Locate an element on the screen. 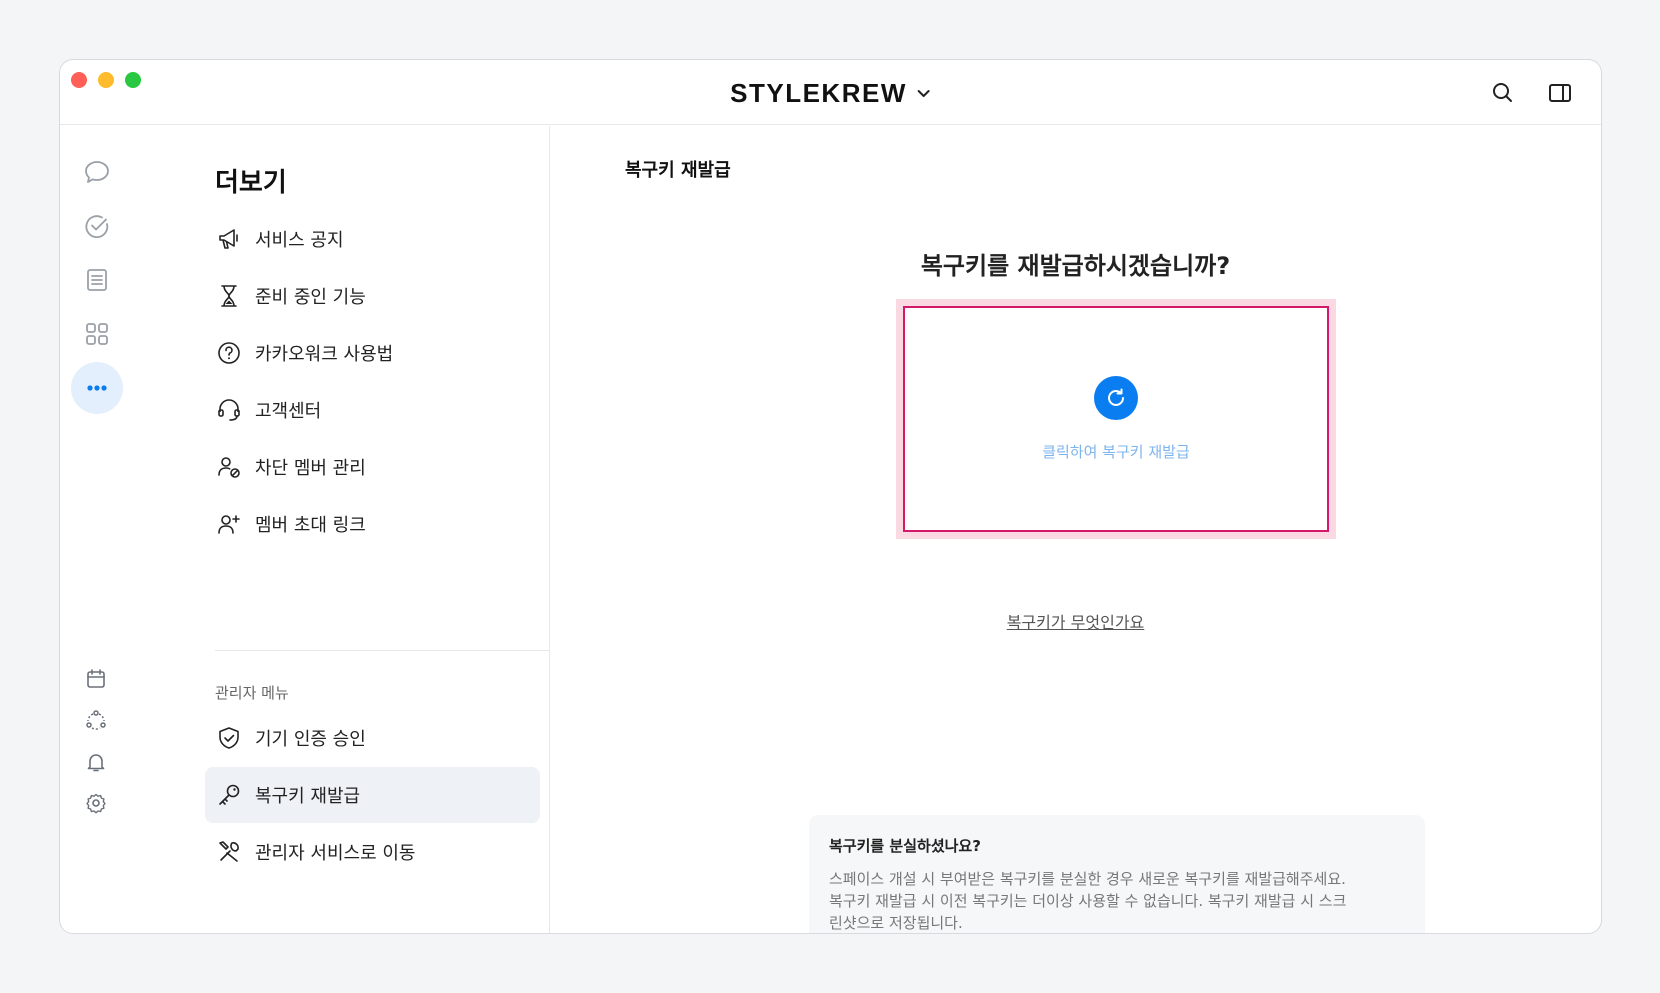  reissue-card-highlight: 클릭하여 복구키 재발급 is located at coordinates (1116, 419).